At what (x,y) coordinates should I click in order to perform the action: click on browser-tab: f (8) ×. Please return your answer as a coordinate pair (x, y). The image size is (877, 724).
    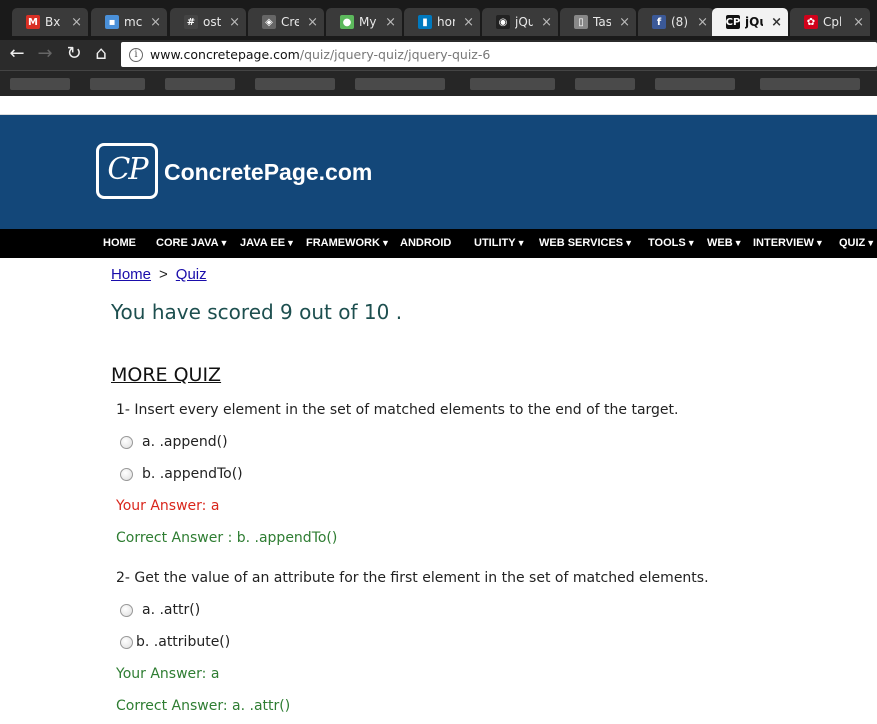
    Looking at the image, I should click on (676, 22).